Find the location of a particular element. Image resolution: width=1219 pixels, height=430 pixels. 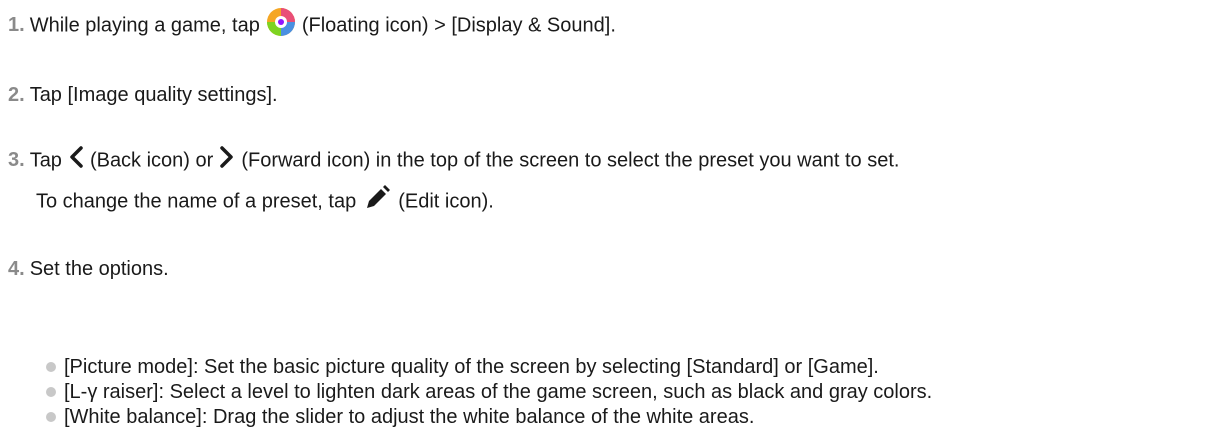

floating-icon is located at coordinates (281, 26).